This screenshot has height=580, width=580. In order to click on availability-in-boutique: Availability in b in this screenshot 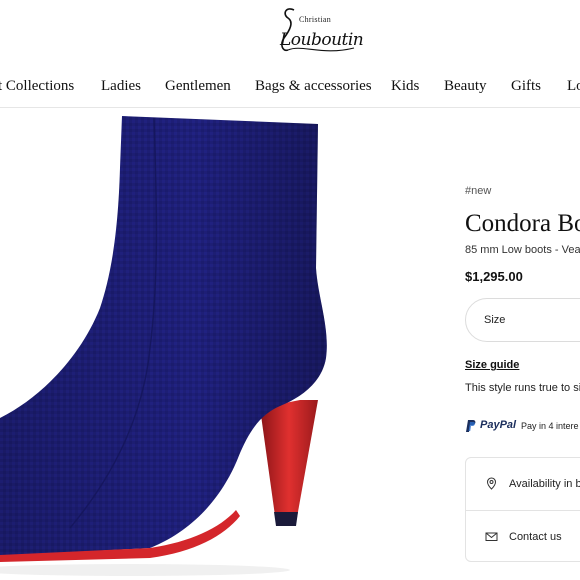, I will do `click(523, 484)`.